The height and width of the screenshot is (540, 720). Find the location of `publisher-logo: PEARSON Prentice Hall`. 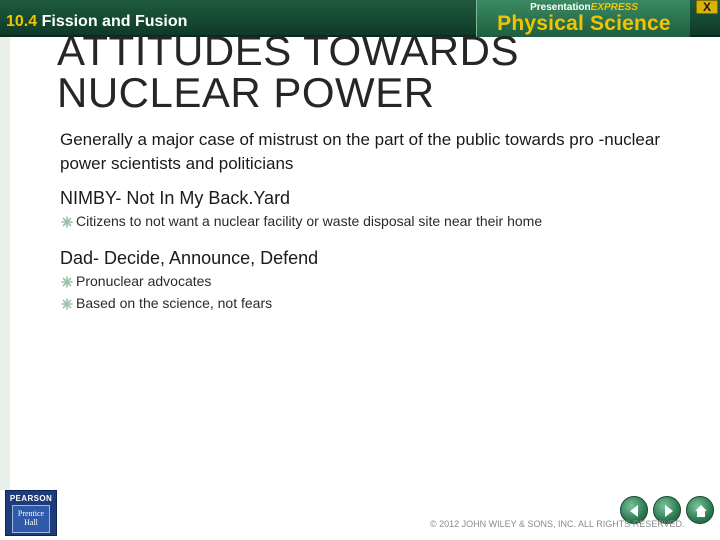

publisher-logo: PEARSON Prentice Hall is located at coordinates (31, 513).